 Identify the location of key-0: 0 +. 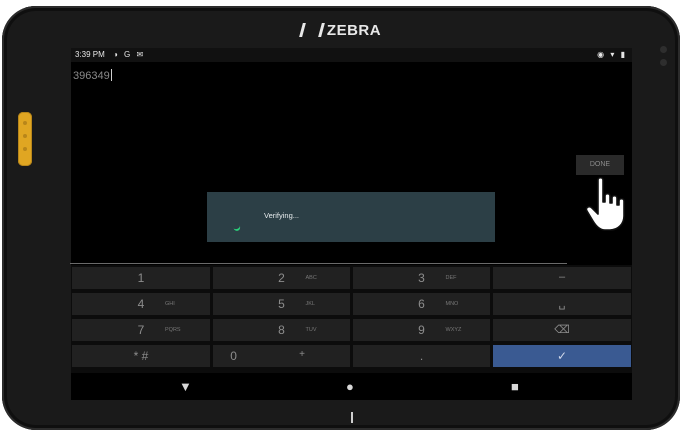
(281, 356).